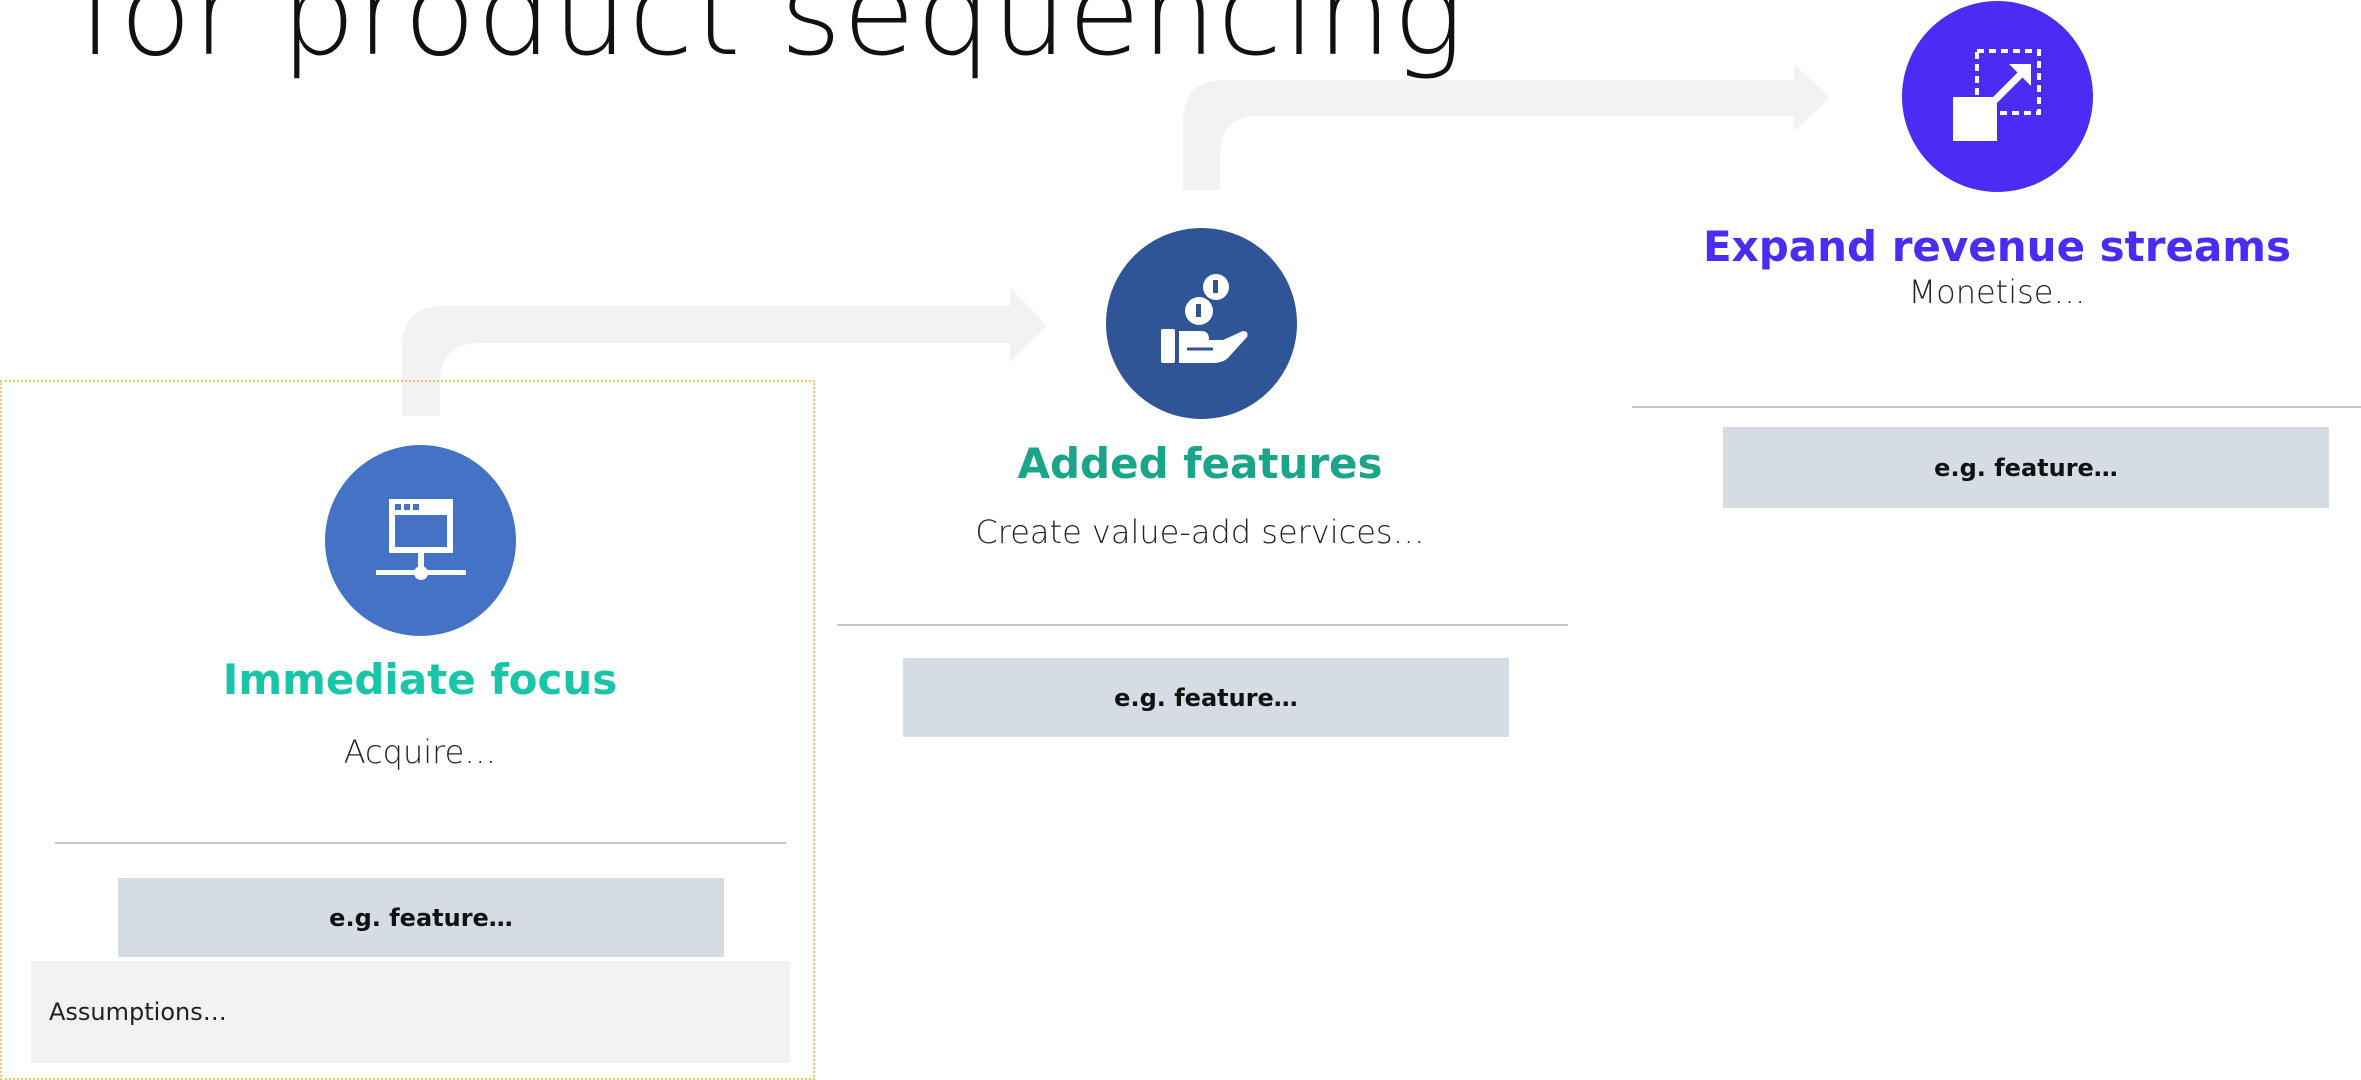 Image resolution: width=2361 pixels, height=1080 pixels. I want to click on expand-arrow-icon, so click(1996, 94).